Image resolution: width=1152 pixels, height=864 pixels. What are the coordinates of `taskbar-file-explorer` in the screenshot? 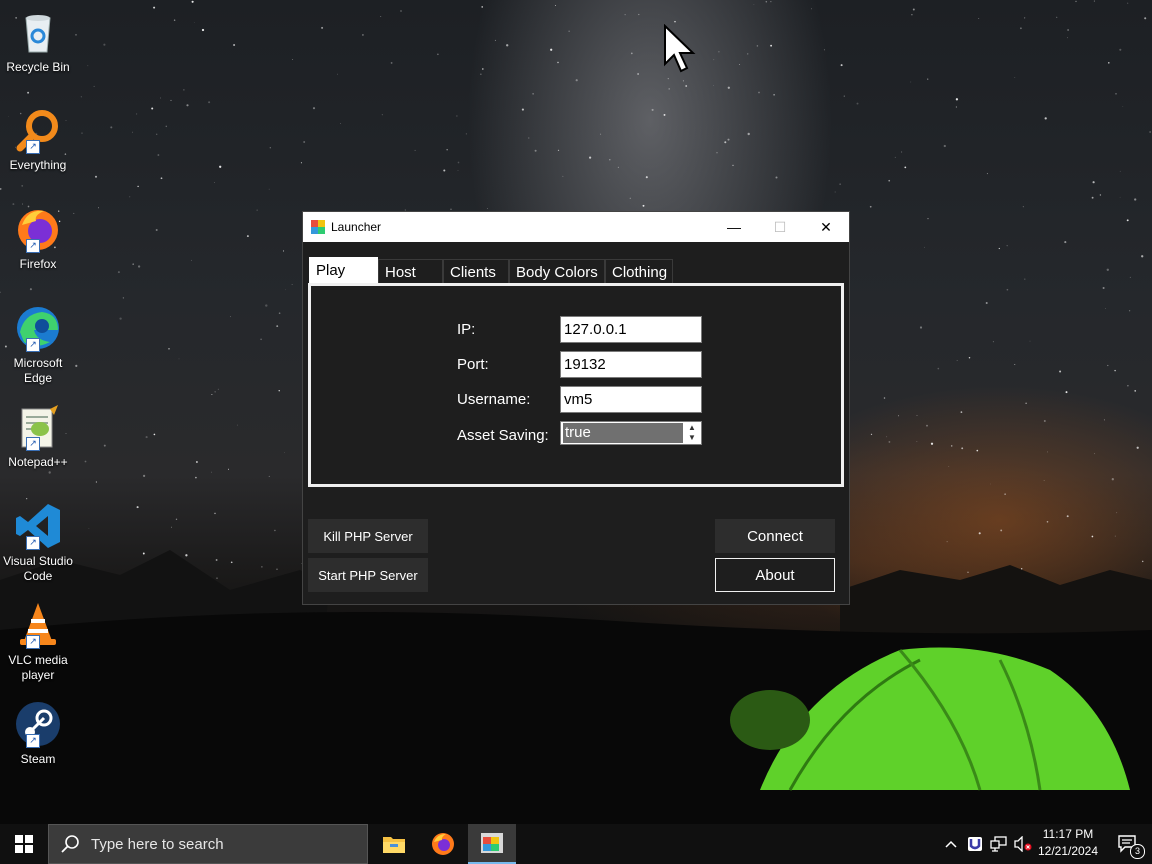 It's located at (394, 844).